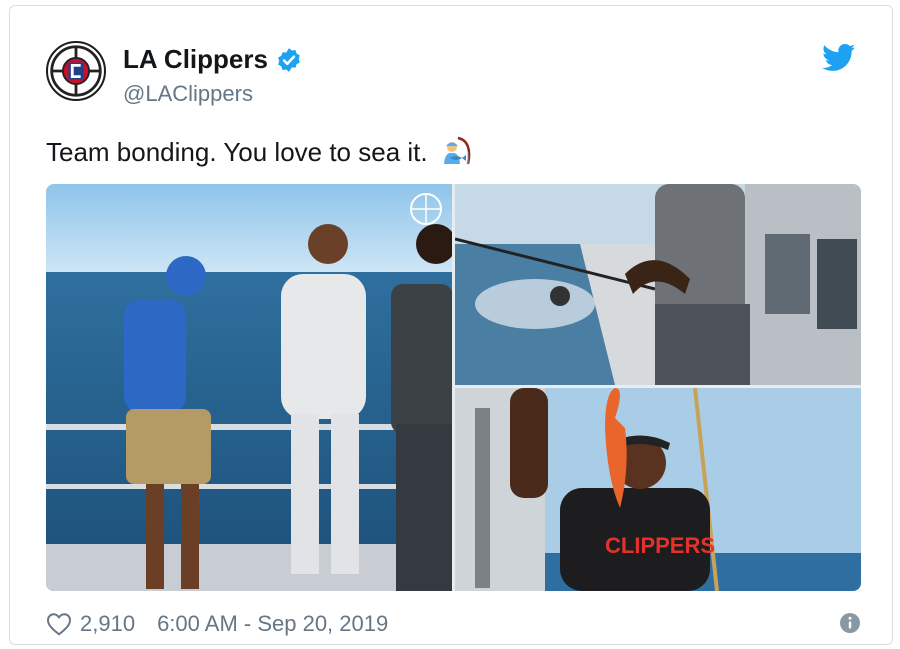  Describe the element at coordinates (108, 623) in the screenshot. I see `like-count: 2,910` at that location.